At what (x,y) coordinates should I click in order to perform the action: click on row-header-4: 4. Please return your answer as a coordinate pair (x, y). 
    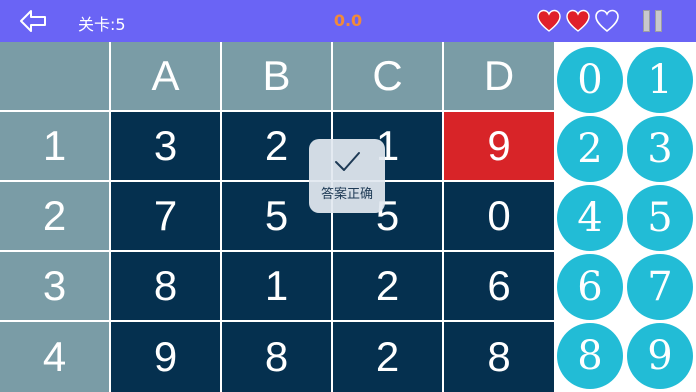
    Looking at the image, I should click on (54, 357).